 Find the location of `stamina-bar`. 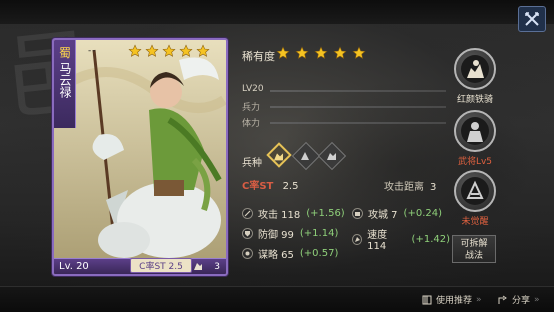

stamina-bar is located at coordinates (358, 123).